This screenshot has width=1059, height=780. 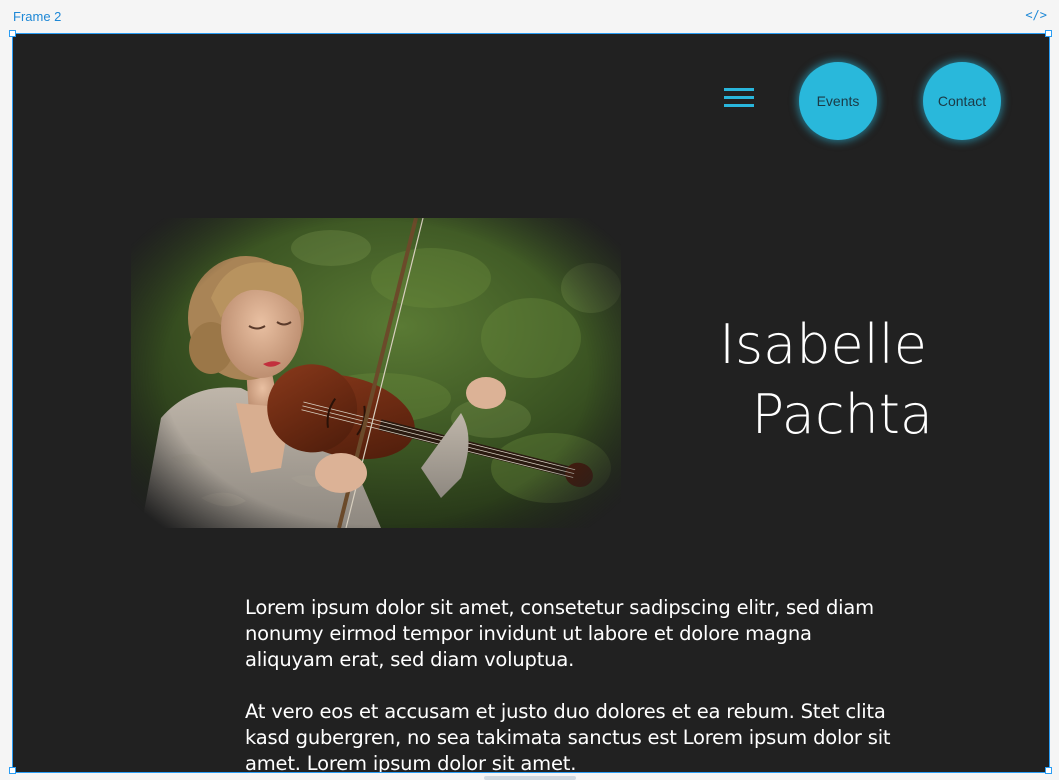 I want to click on artist-name-heading: Isabelle Pachta, so click(x=818, y=380).